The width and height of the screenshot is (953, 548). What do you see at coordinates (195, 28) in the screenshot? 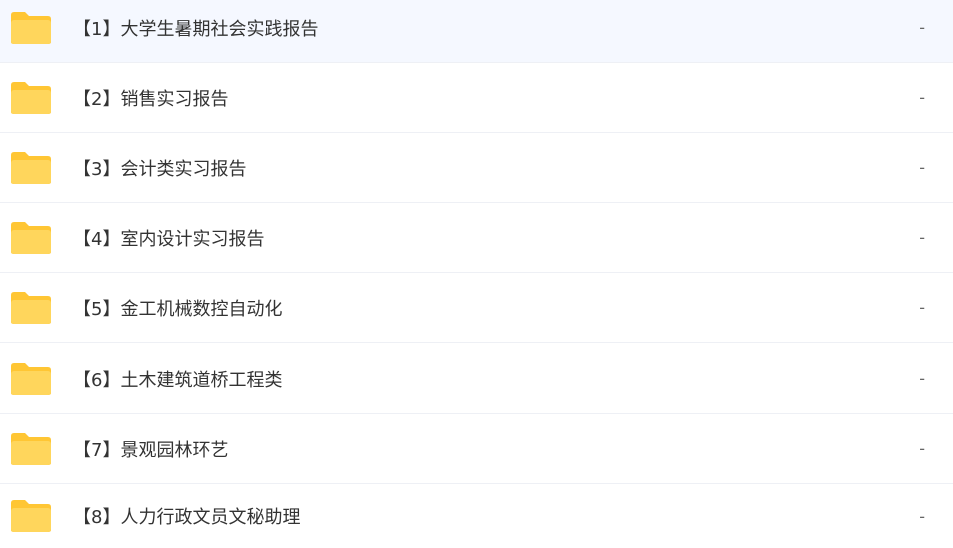
I see `file-name: 【1】大学生暑期社会实践报告` at bounding box center [195, 28].